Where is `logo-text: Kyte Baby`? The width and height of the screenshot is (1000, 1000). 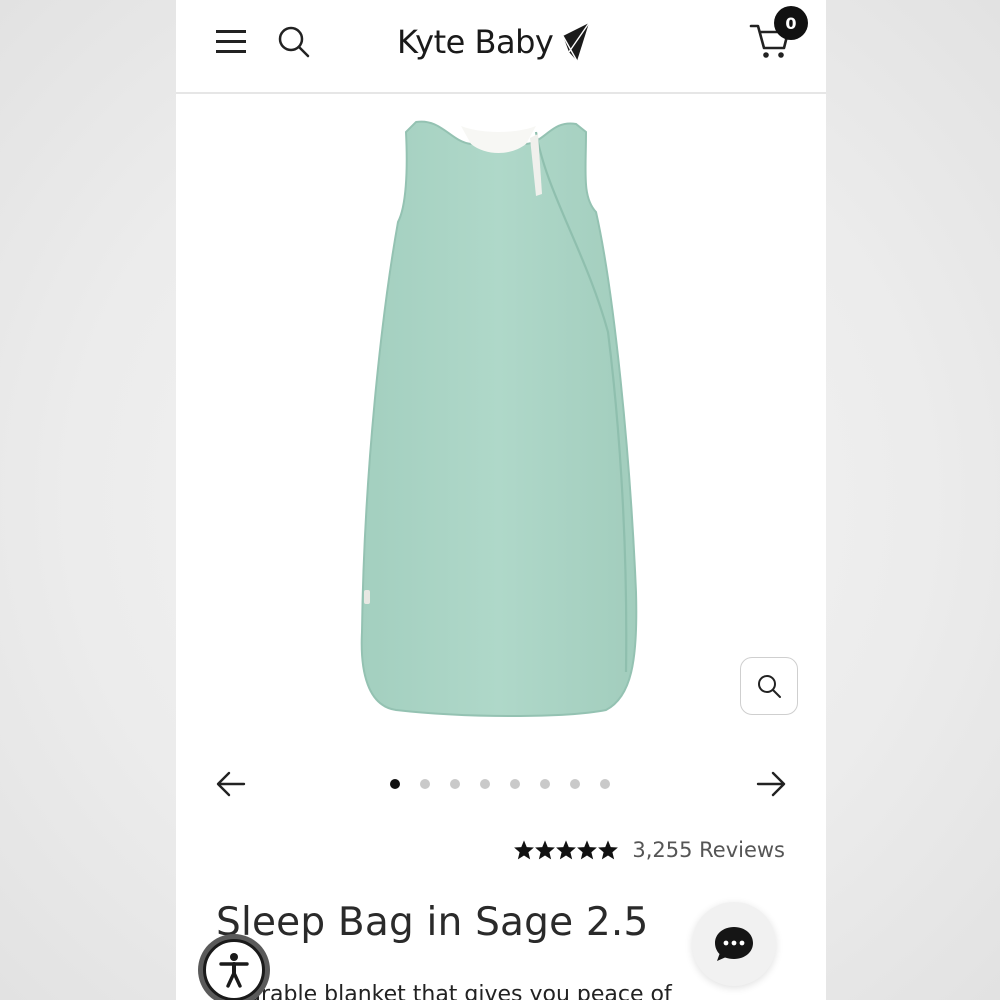 logo-text: Kyte Baby is located at coordinates (475, 42).